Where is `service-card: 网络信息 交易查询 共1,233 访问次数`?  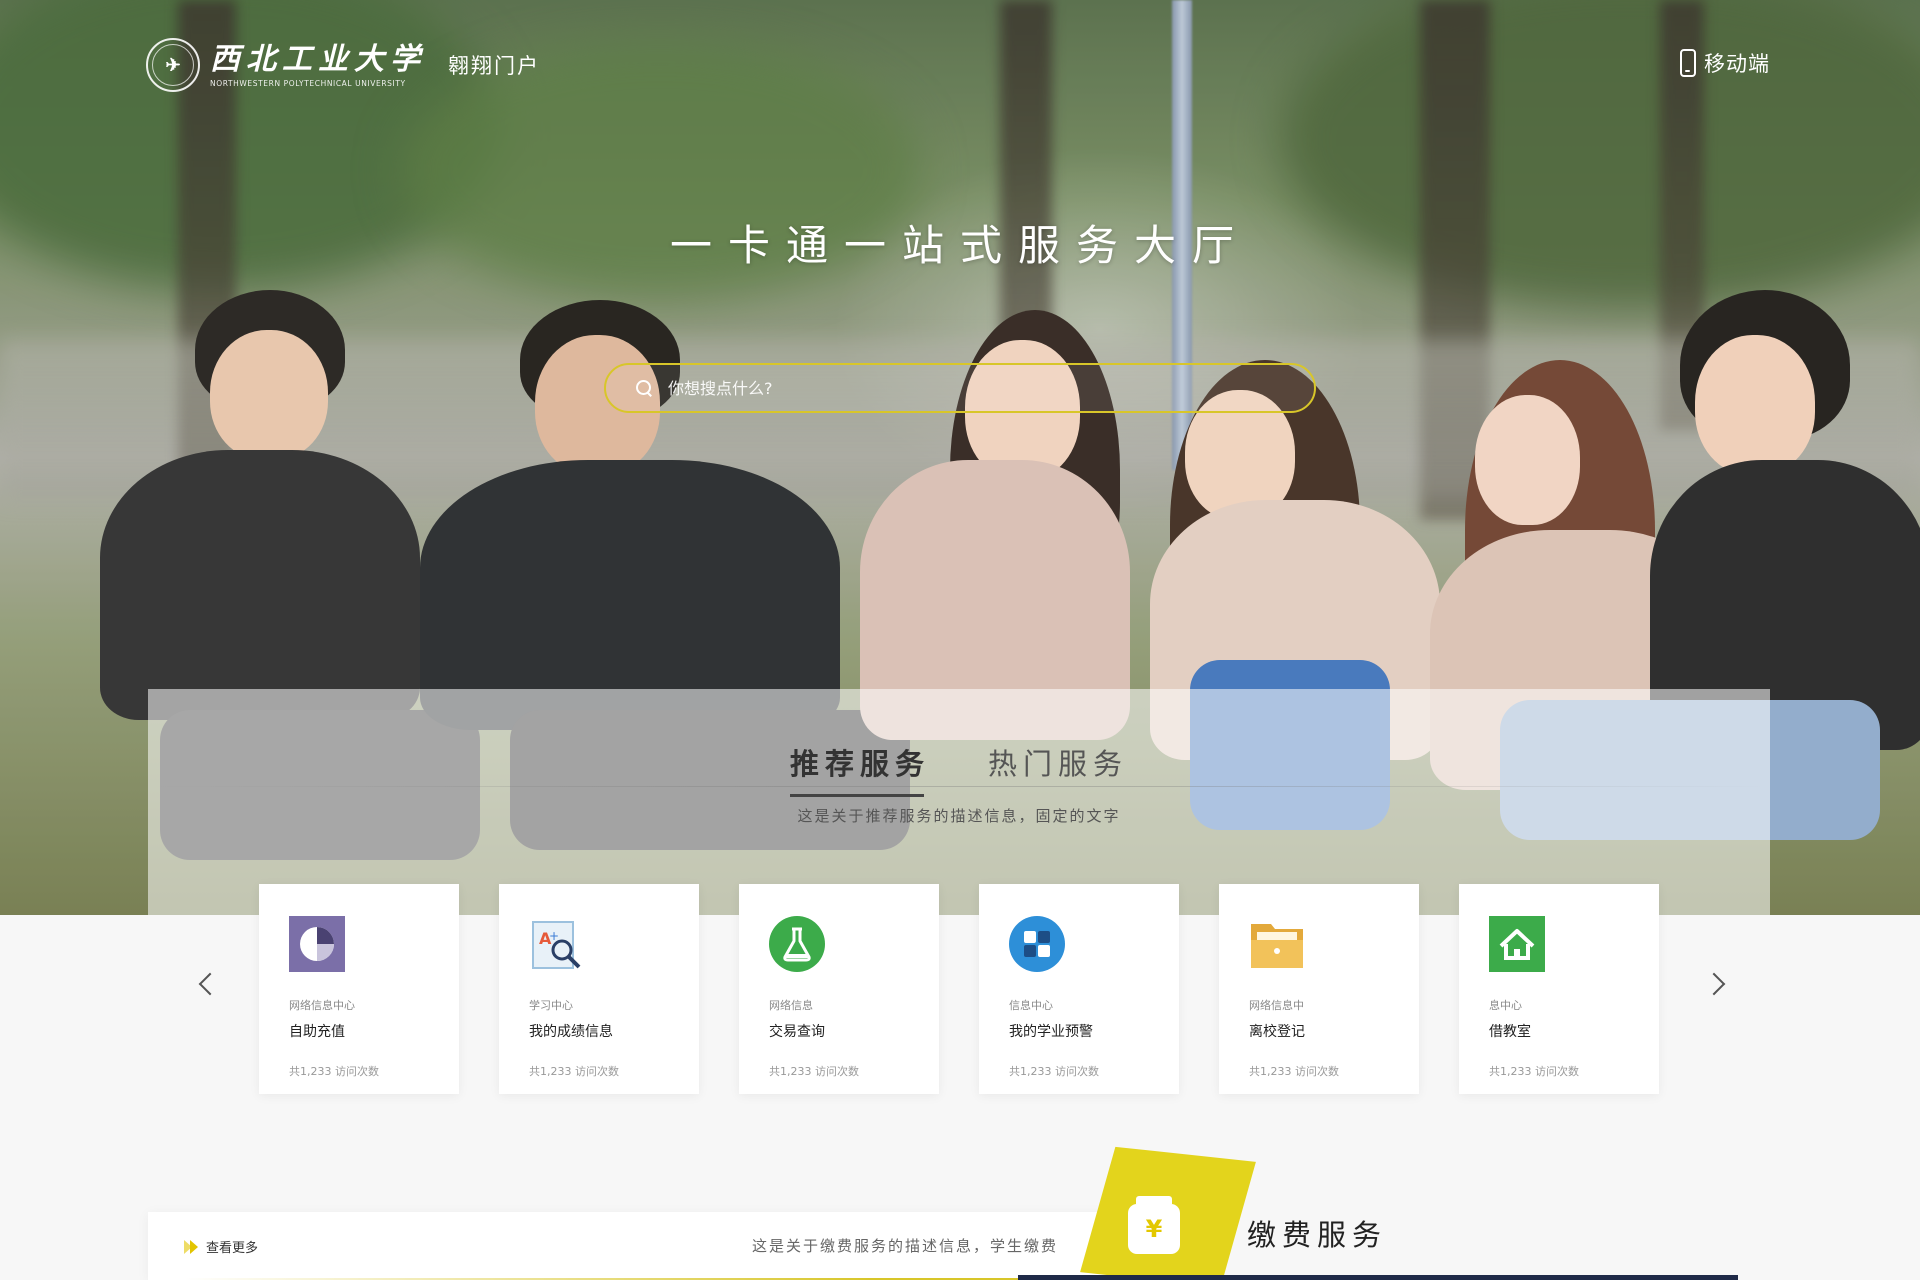
service-card: 网络信息 交易查询 共1,233 访问次数 is located at coordinates (839, 989).